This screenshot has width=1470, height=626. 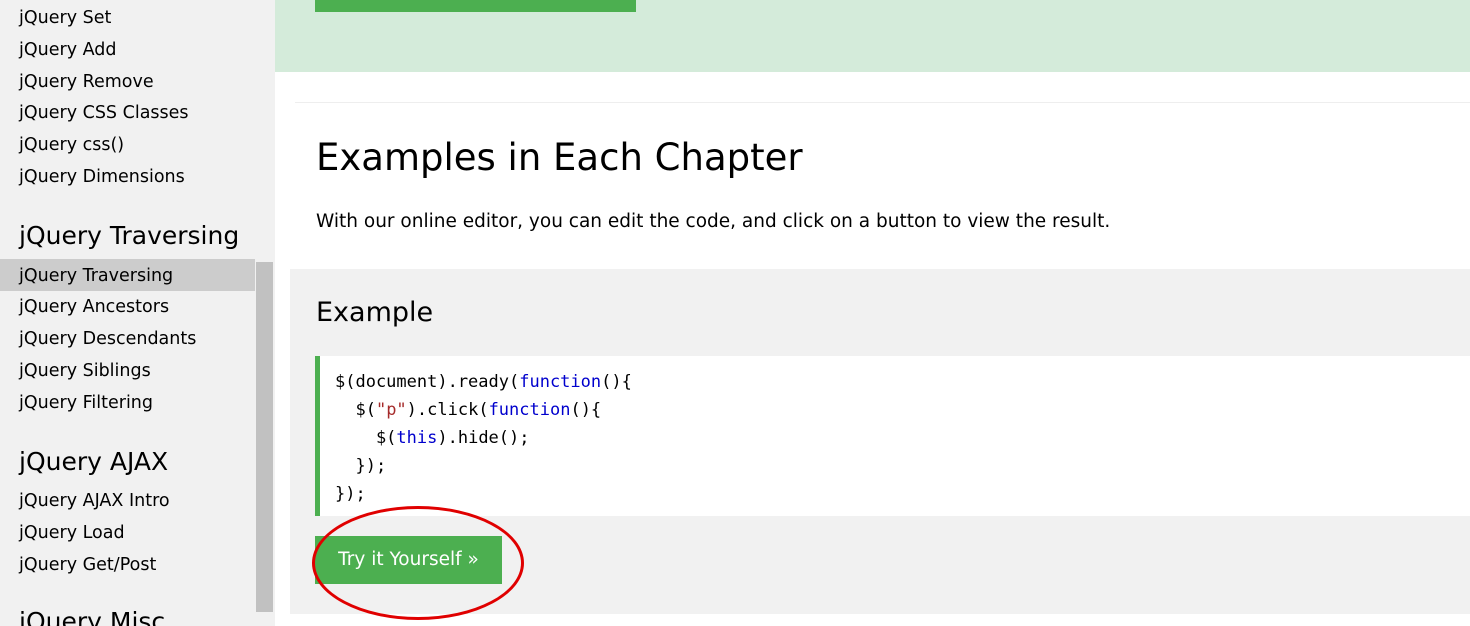 I want to click on try-it-yourself-button: Try it Yourself », so click(x=408, y=560).